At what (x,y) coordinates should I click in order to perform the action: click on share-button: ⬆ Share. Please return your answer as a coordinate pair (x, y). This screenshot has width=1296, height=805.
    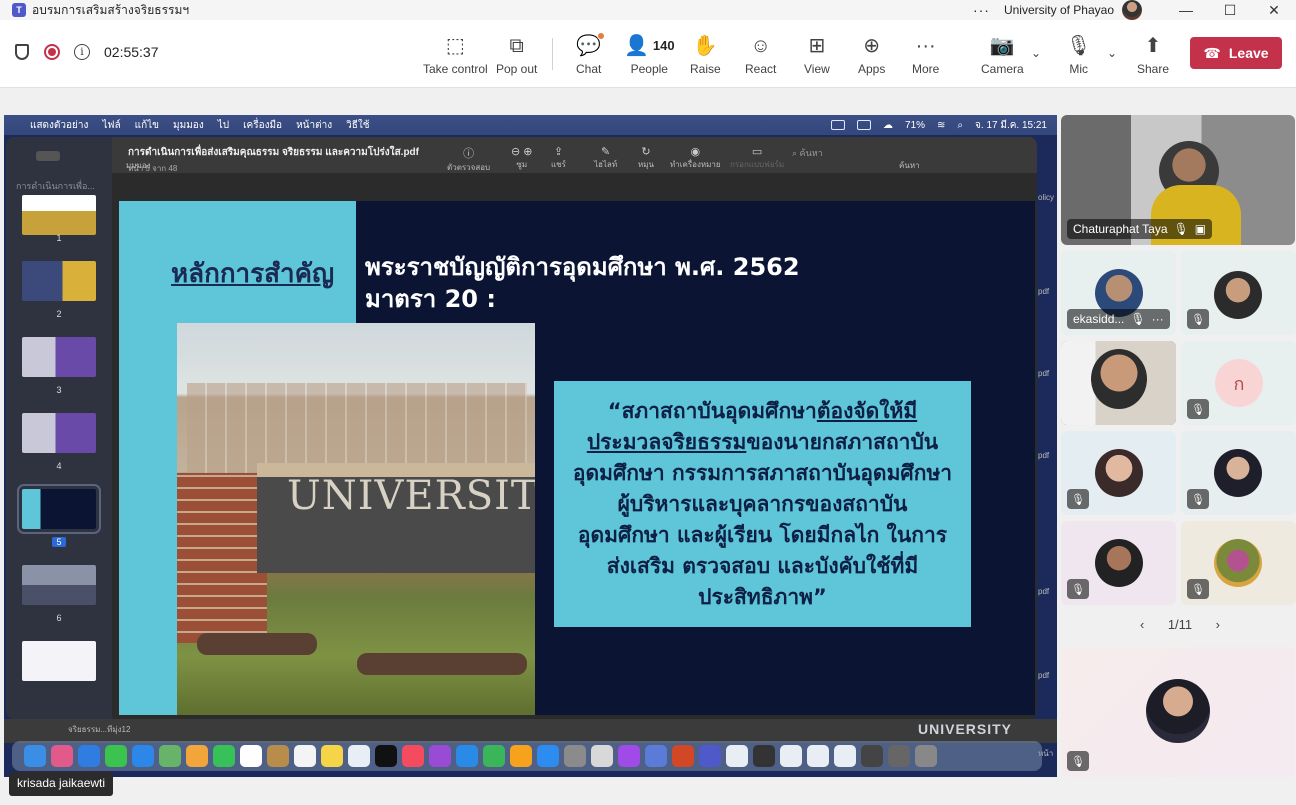
    Looking at the image, I should click on (1153, 55).